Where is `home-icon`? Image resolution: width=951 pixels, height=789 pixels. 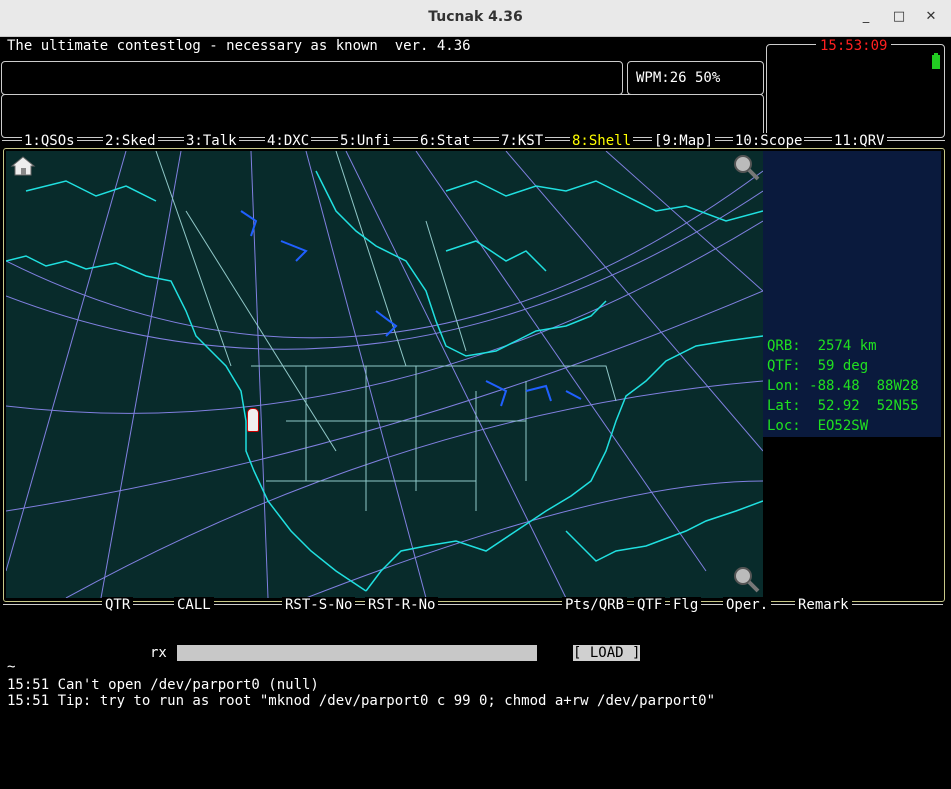 home-icon is located at coordinates (23, 166).